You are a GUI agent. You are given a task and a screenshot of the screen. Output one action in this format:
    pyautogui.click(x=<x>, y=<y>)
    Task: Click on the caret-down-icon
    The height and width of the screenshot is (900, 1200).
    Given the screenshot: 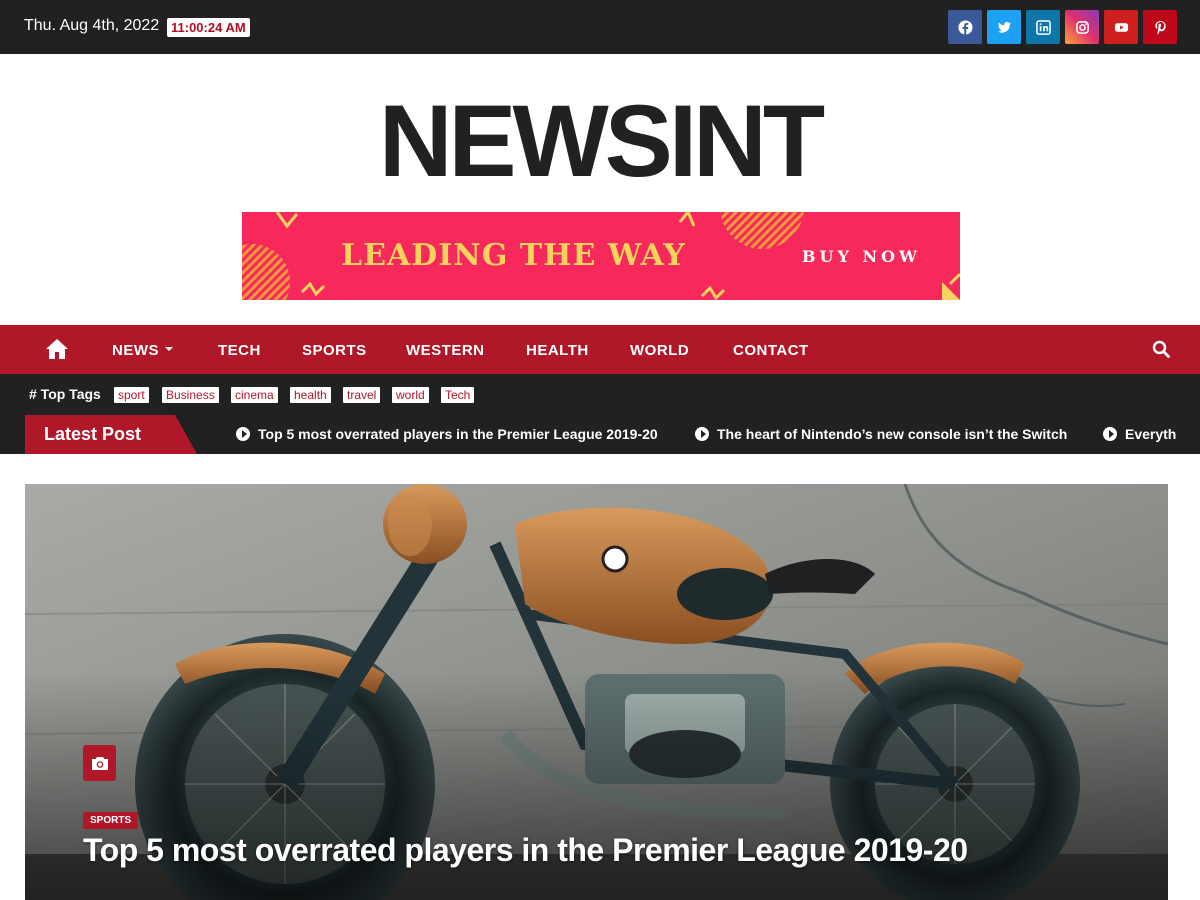 What is the action you would take?
    pyautogui.click(x=169, y=349)
    